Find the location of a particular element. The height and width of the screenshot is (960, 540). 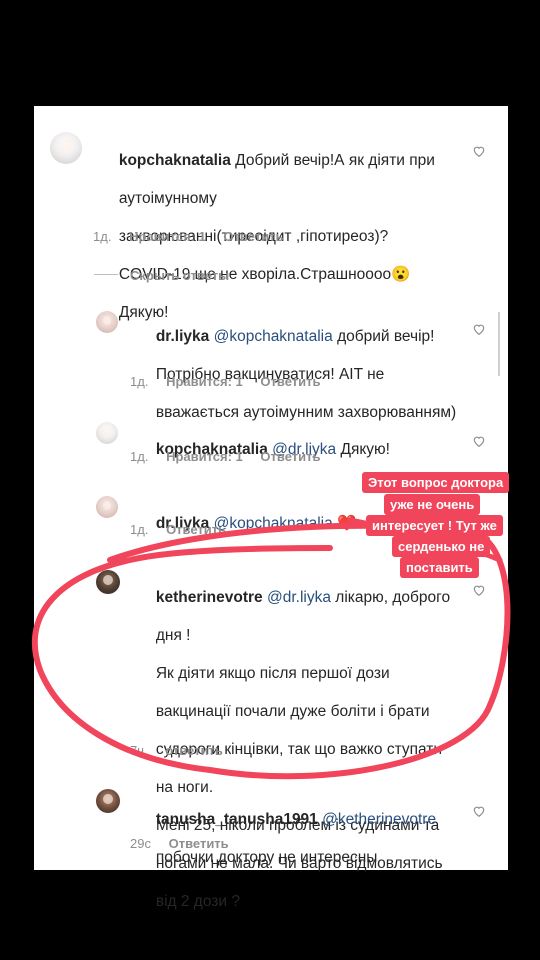

comment-text-line: вакцинації почали дуже боліти і брати is located at coordinates (292, 711).